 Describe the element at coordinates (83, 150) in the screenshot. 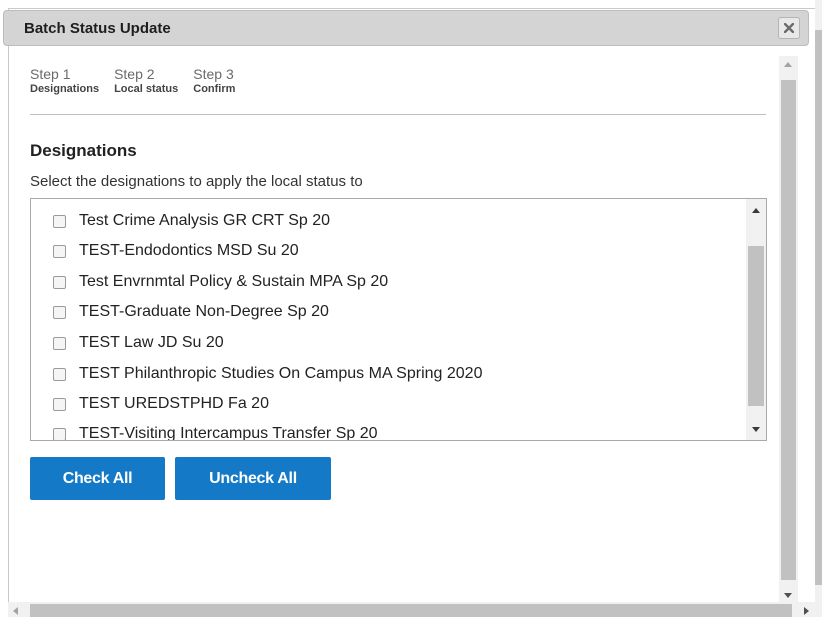

I see `section-title: Designations` at that location.